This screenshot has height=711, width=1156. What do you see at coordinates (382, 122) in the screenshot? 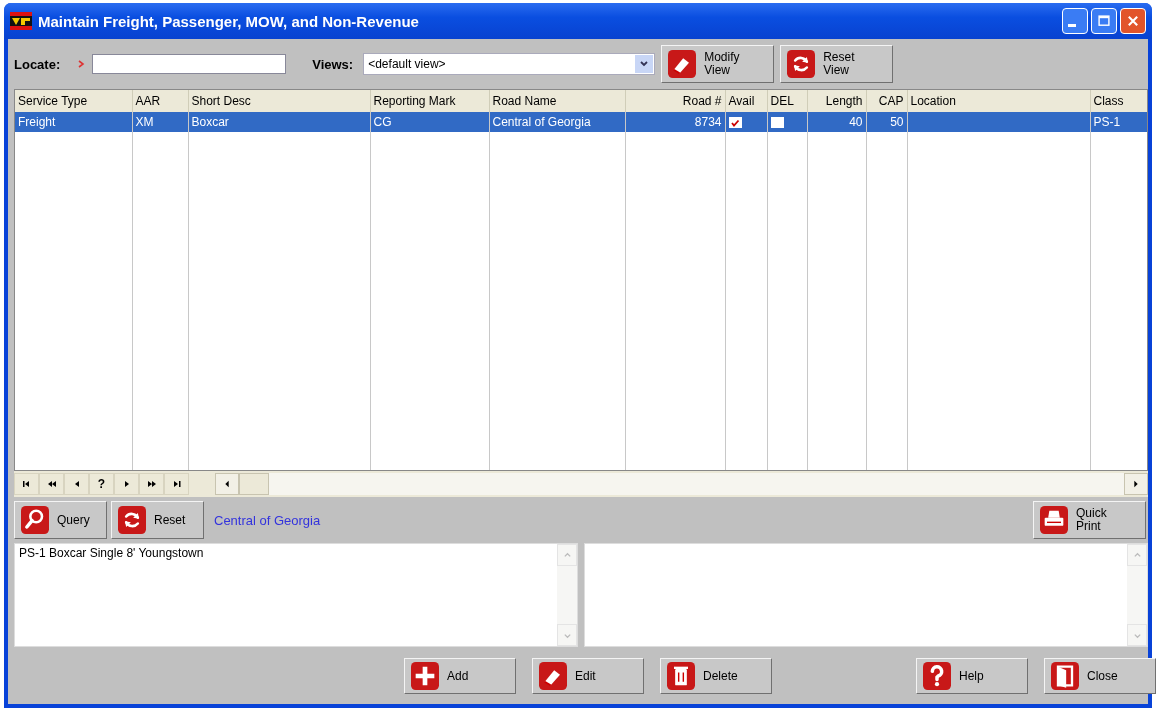
I see `table-cell: CG` at bounding box center [382, 122].